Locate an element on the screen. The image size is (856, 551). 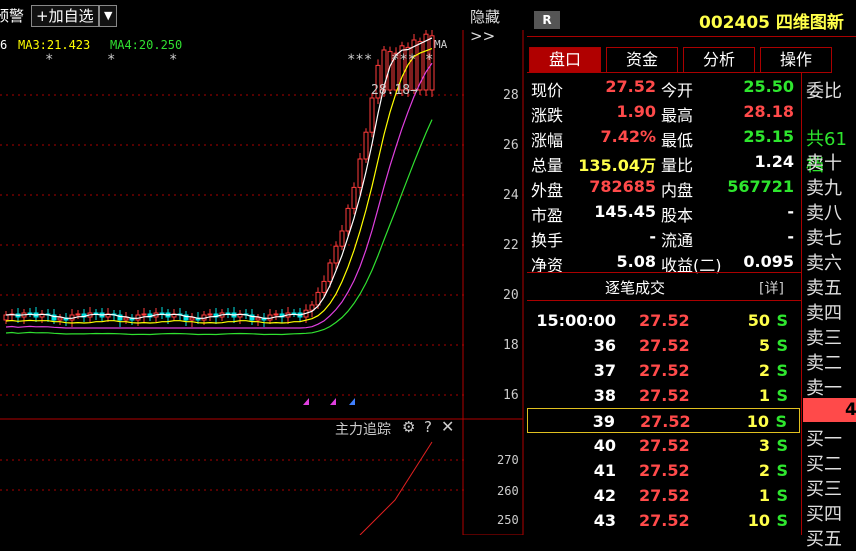
quote-field-label: 市盈 is located at coordinates (547, 215).